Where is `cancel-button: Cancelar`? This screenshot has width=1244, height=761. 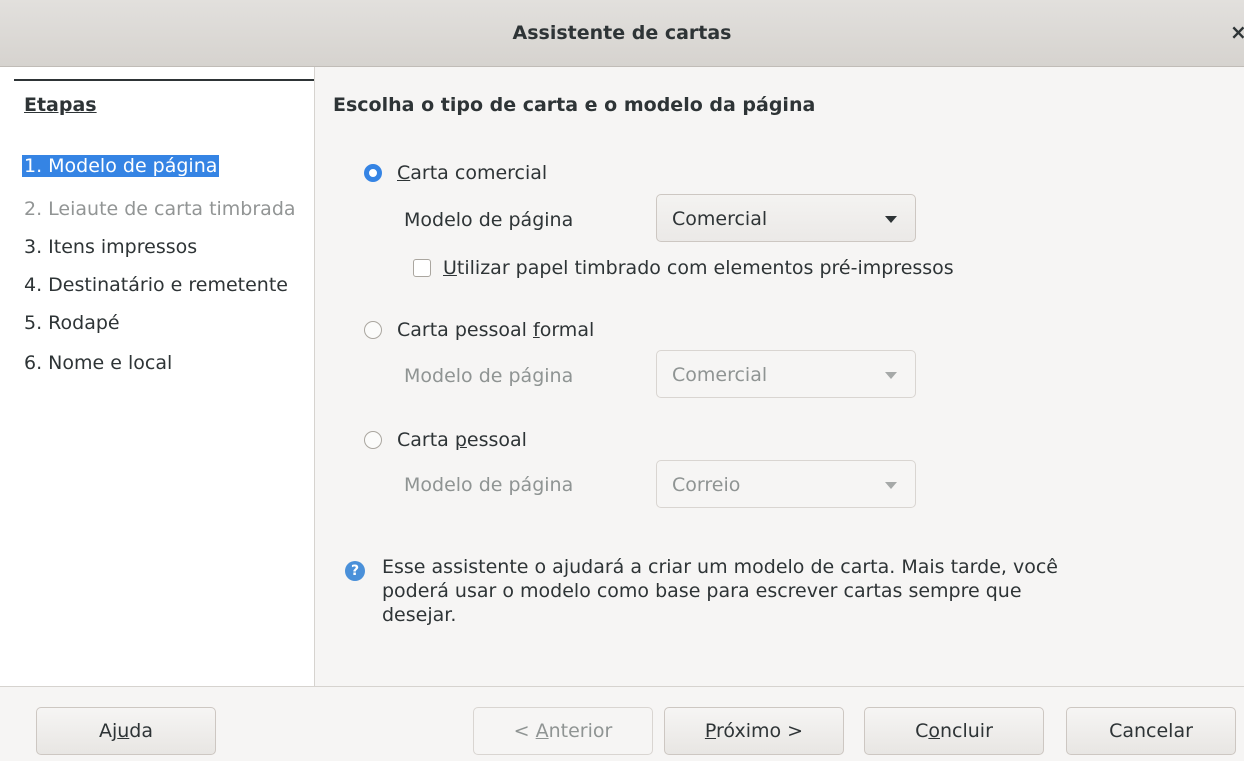
cancel-button: Cancelar is located at coordinates (1151, 731).